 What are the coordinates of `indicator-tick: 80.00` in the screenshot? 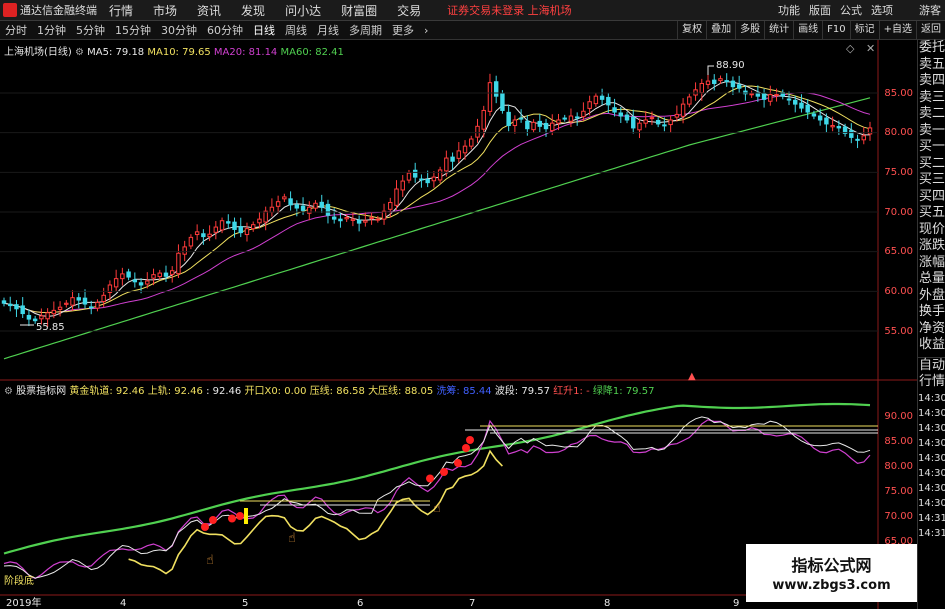 It's located at (898, 466).